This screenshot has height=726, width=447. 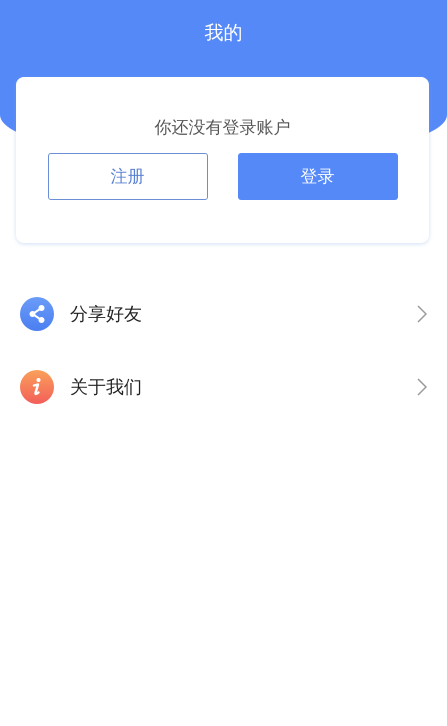 I want to click on menu-label: 关于我们, so click(x=106, y=387).